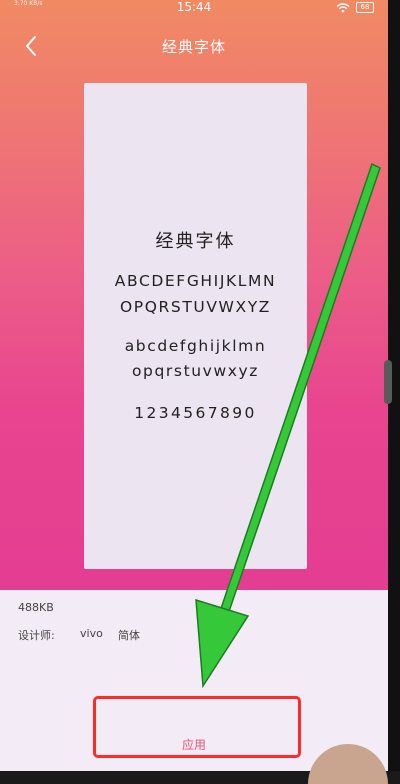 The height and width of the screenshot is (784, 400). Describe the element at coordinates (36, 635) in the screenshot. I see `designer-label: 设计师:` at that location.